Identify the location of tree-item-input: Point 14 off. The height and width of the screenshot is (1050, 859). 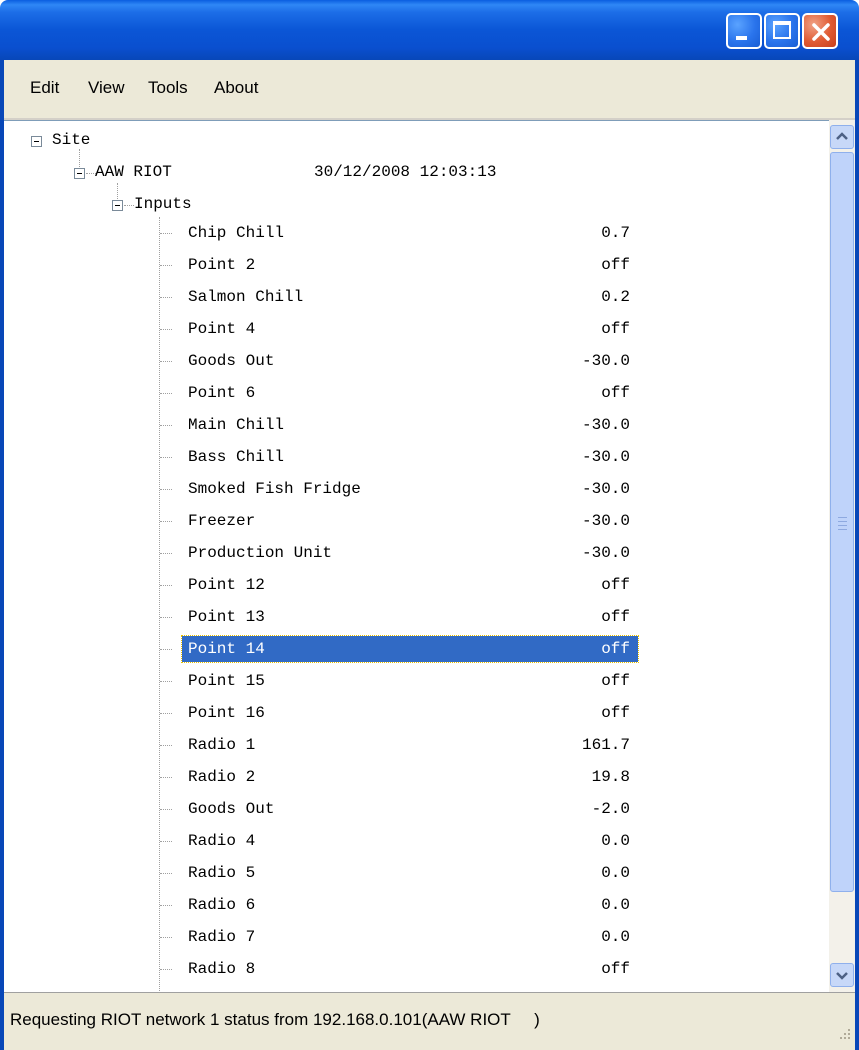
(416, 649).